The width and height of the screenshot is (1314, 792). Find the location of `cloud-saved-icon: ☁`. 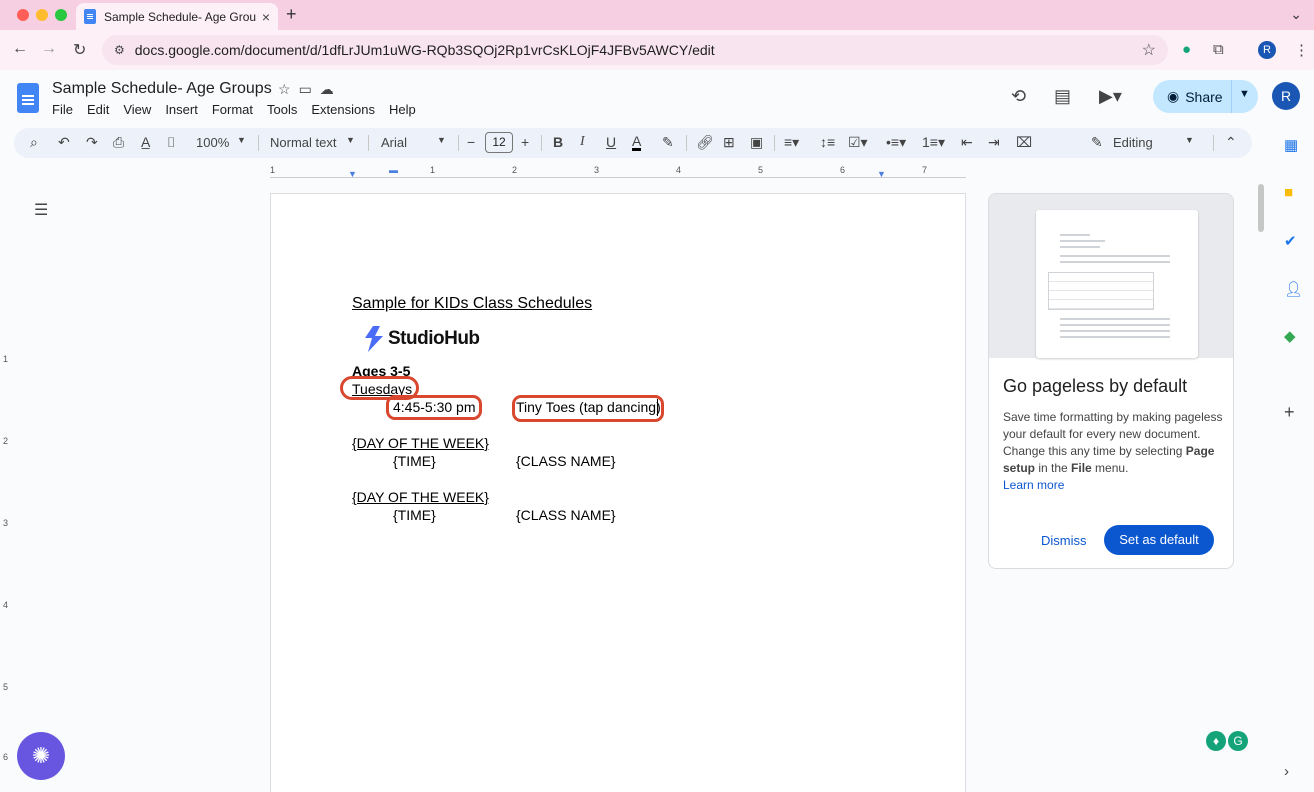

cloud-saved-icon: ☁ is located at coordinates (331, 89).